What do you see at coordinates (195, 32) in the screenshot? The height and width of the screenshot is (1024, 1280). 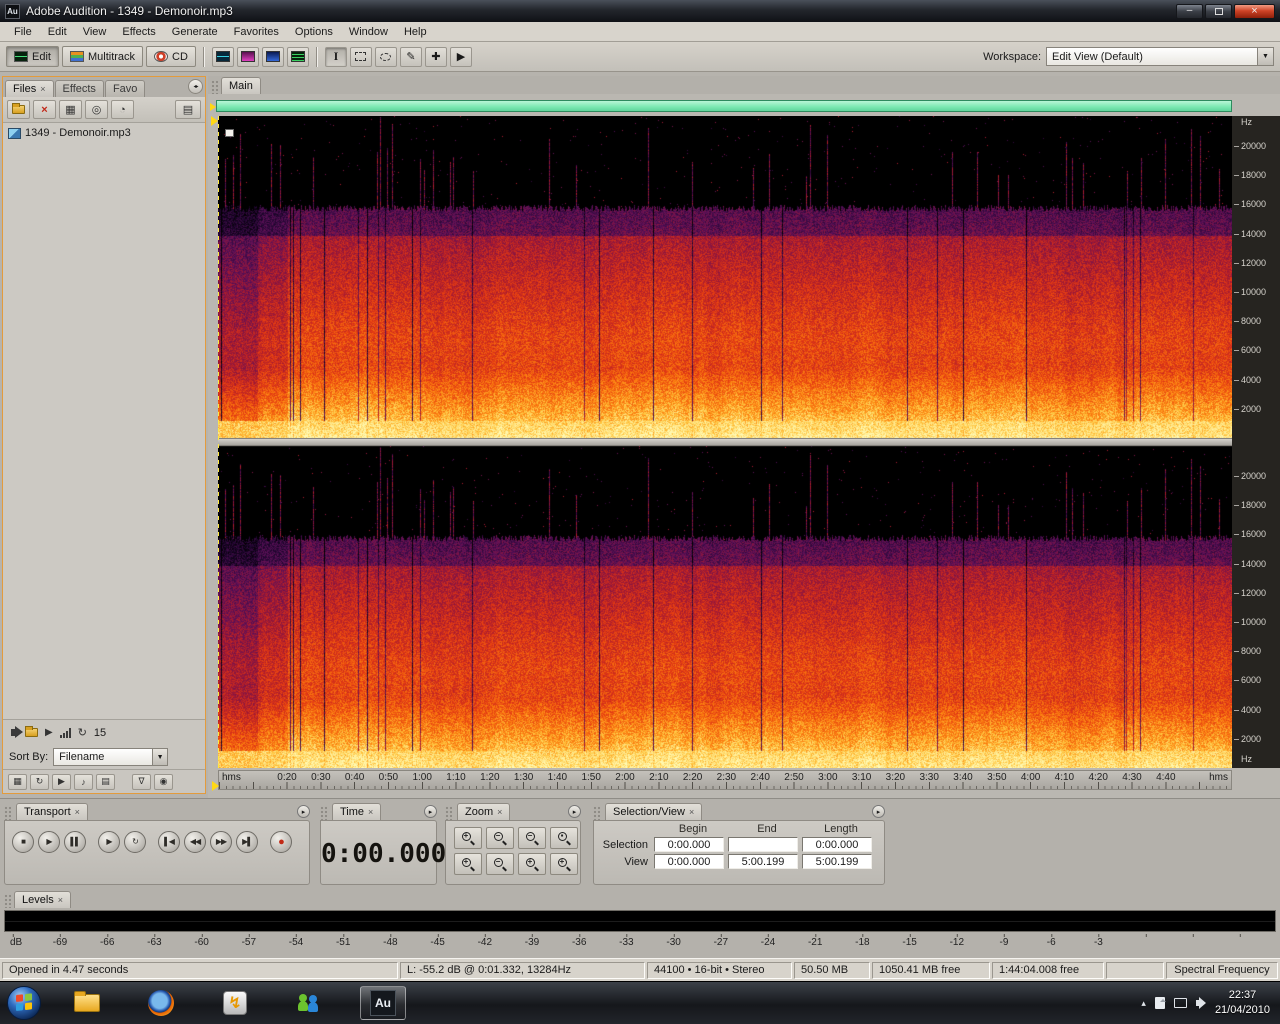 I see `menu-generate: Generate` at bounding box center [195, 32].